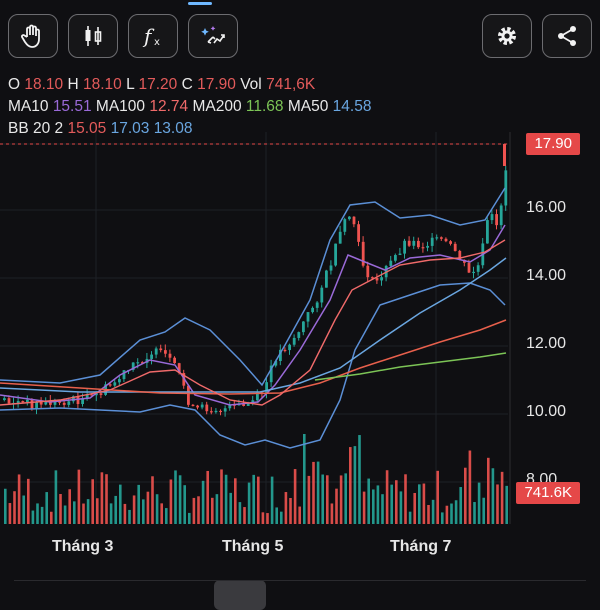 The height and width of the screenshot is (610, 600). I want to click on timeframe-selected, so click(240, 595).